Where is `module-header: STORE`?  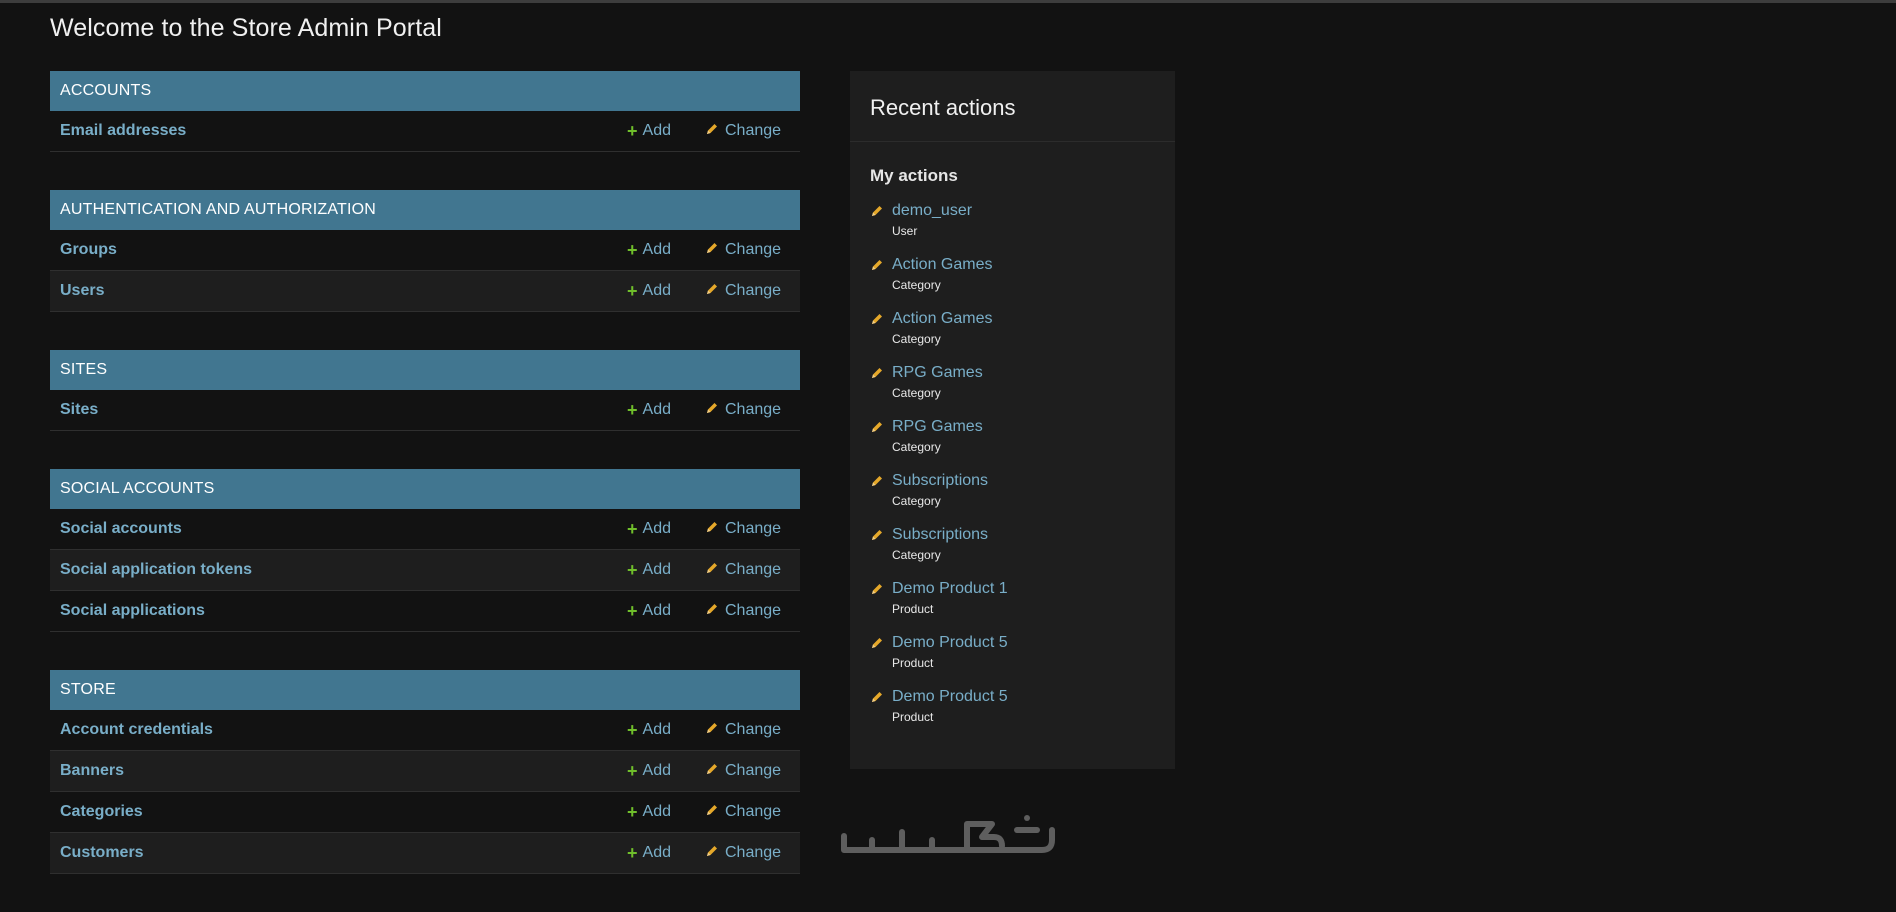
module-header: STORE is located at coordinates (425, 690).